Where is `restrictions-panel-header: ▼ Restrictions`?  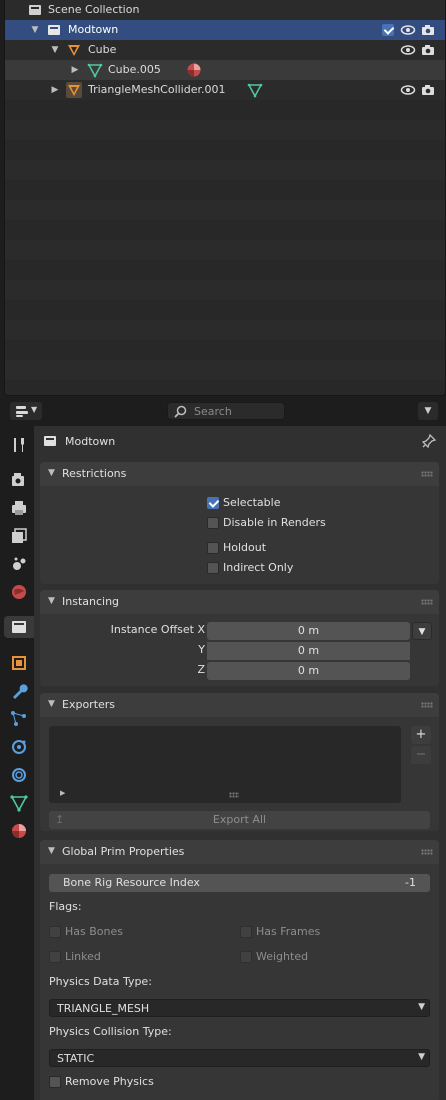 restrictions-panel-header: ▼ Restrictions is located at coordinates (239, 474).